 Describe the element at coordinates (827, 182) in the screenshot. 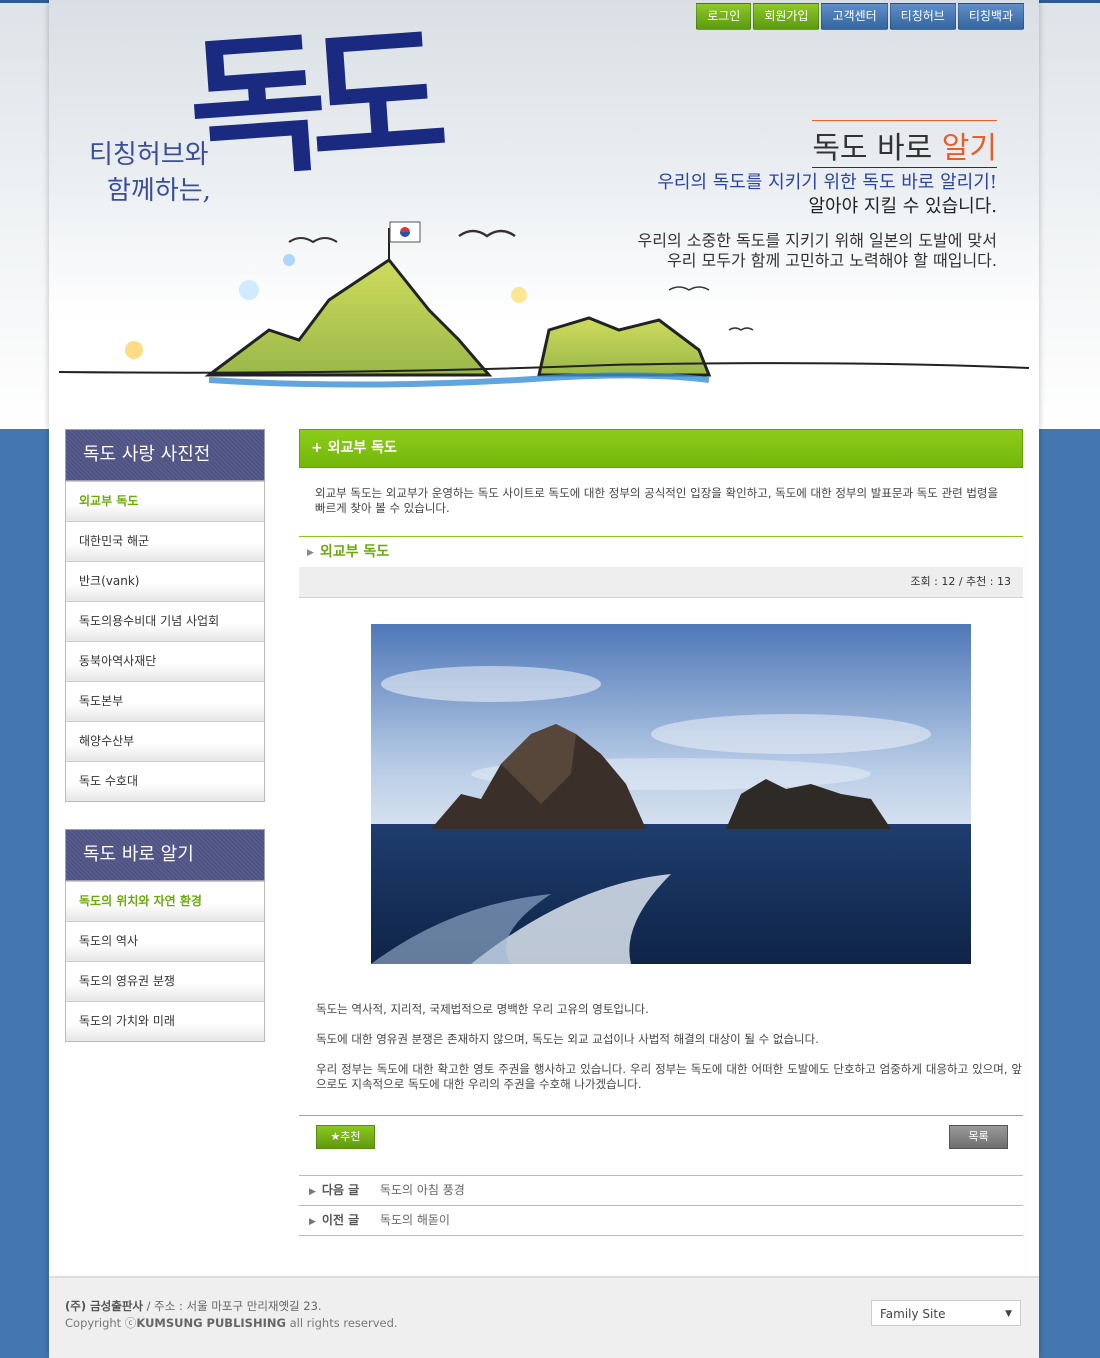

I see `header-slogan-1: 우리의 독도를 지키기 위한 독도 바로 알리기!` at that location.